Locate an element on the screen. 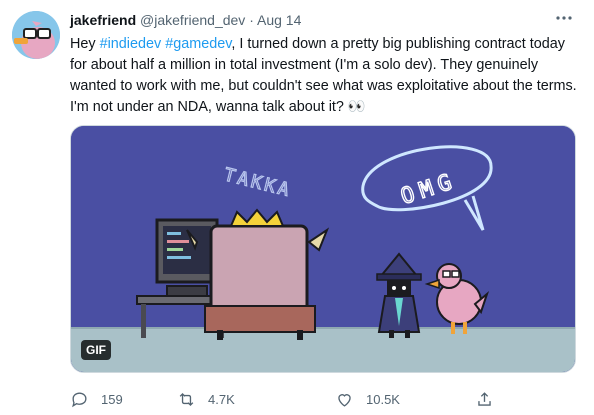  tweet-date: Aug 14 is located at coordinates (279, 20).